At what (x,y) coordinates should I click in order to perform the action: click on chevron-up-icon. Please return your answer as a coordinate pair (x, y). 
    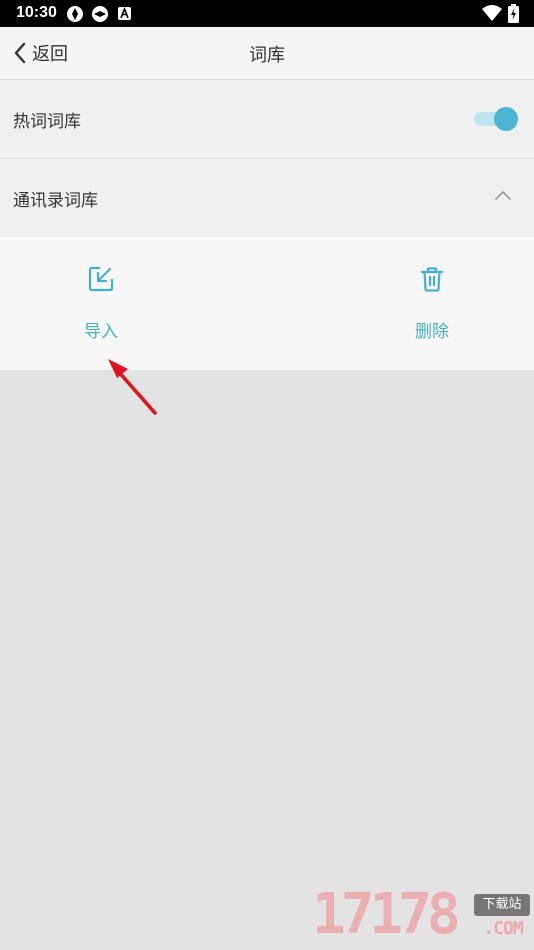
    Looking at the image, I should click on (503, 195).